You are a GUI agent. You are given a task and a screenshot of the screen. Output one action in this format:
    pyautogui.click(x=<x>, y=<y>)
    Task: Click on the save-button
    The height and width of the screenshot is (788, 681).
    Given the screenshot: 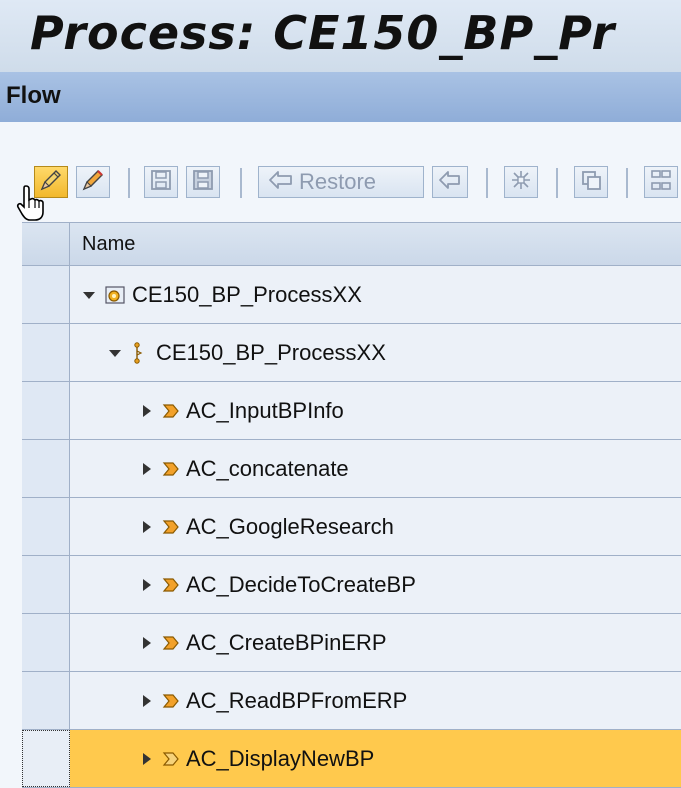 What is the action you would take?
    pyautogui.click(x=161, y=182)
    